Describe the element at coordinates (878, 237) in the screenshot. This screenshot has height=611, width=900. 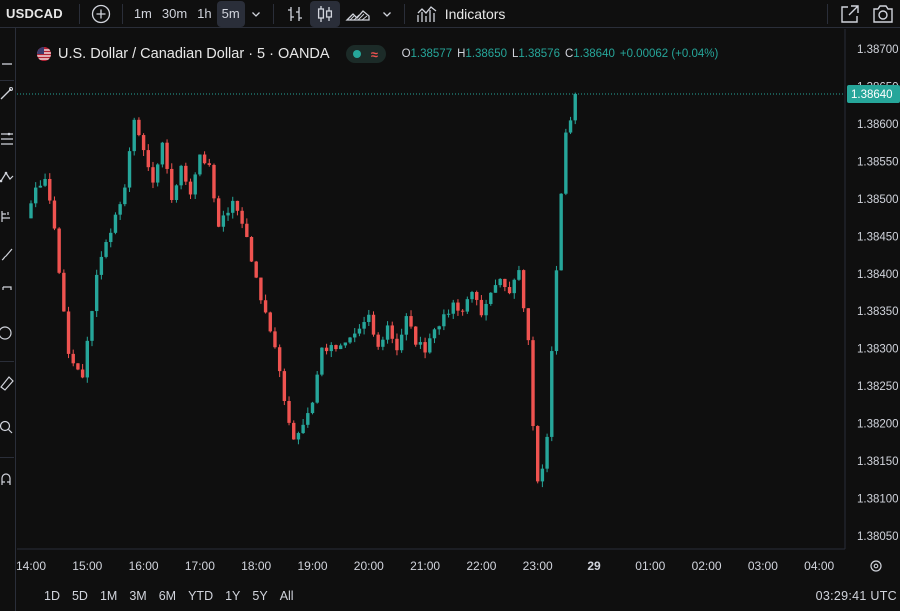
I see `price-tick-label: 1.38450` at that location.